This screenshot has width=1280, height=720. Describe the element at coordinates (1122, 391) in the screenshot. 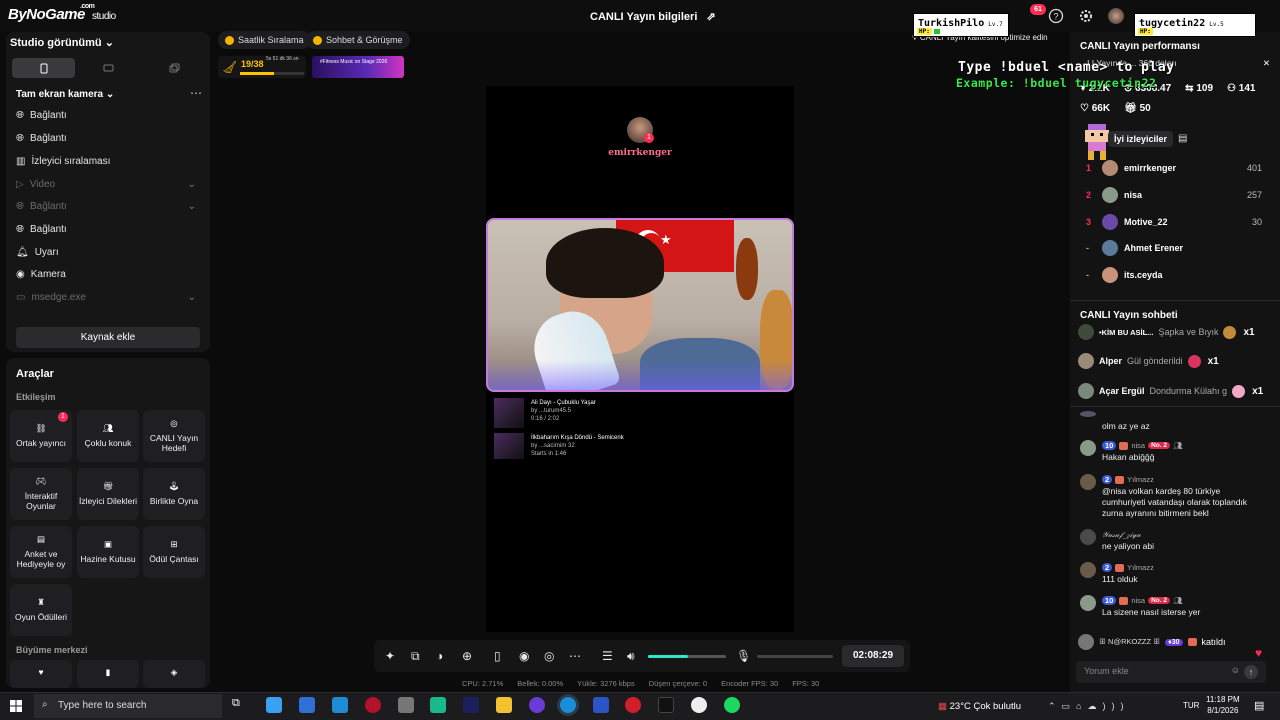

I see `gift-user: Açar Ergül` at that location.